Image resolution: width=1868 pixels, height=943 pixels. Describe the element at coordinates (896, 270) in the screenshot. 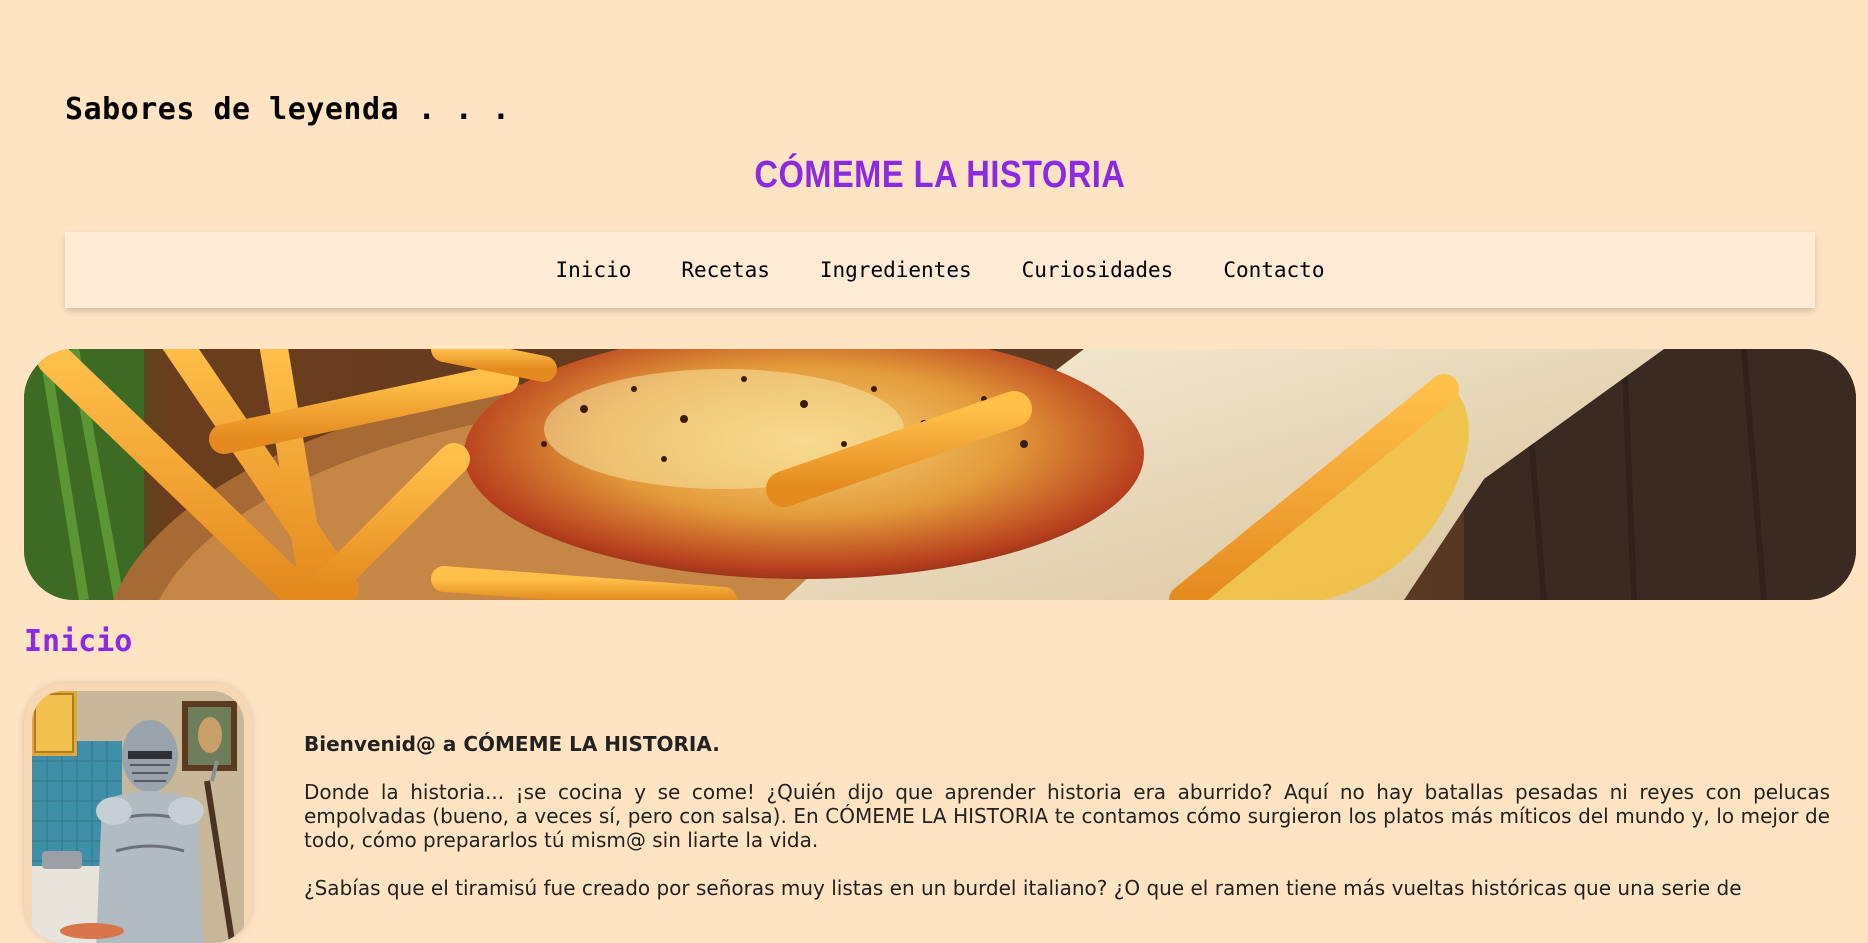

I see `nav-link-ingredientes: Ingredientes` at that location.